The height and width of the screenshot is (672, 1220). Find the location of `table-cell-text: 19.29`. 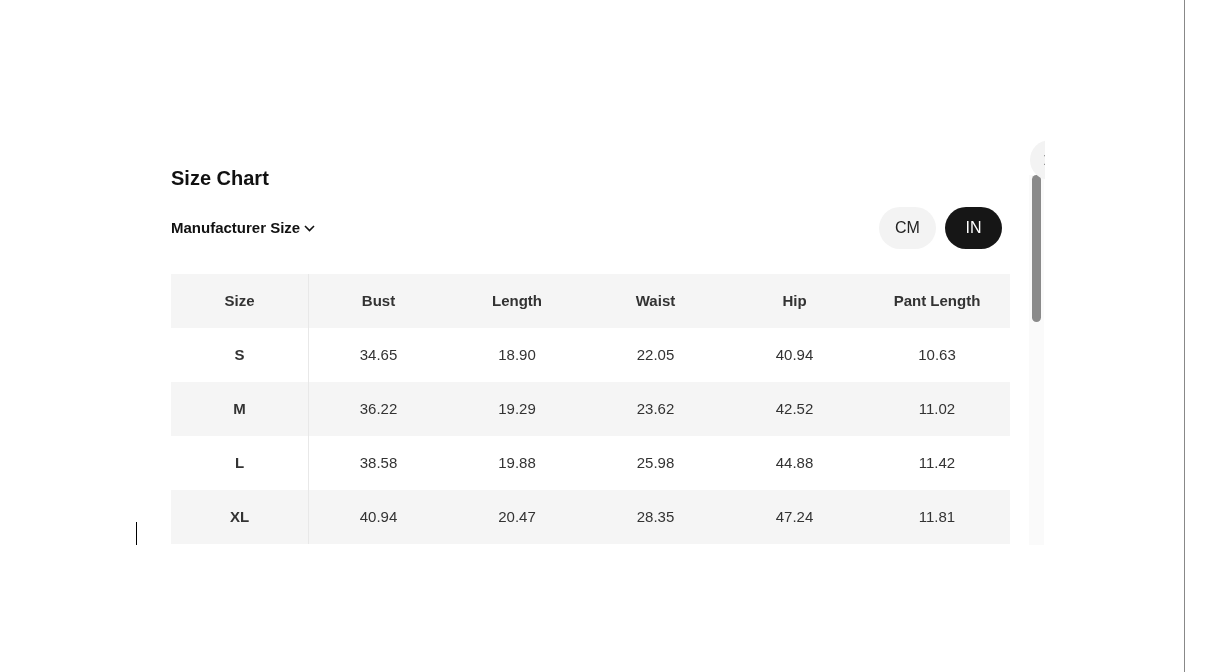

table-cell-text: 19.29 is located at coordinates (517, 408).